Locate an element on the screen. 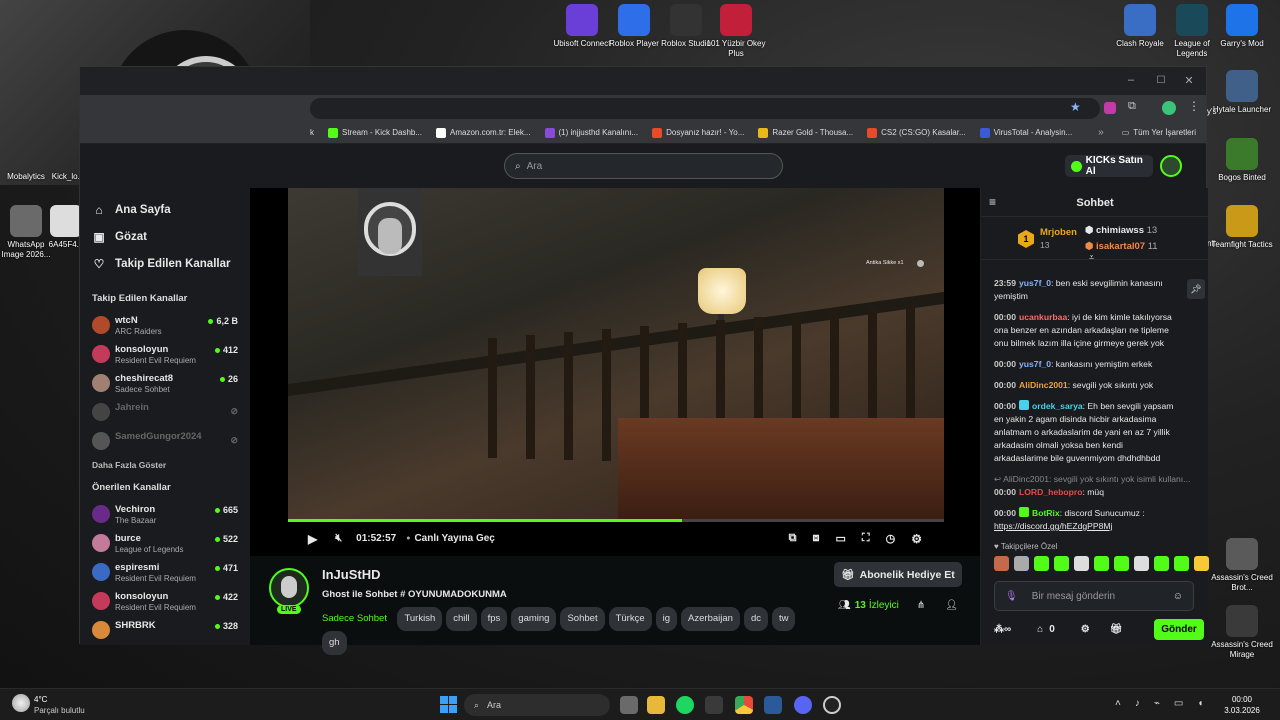  channel-item: konsoloyun Resident Evil Requiem 412 is located at coordinates (165, 354).